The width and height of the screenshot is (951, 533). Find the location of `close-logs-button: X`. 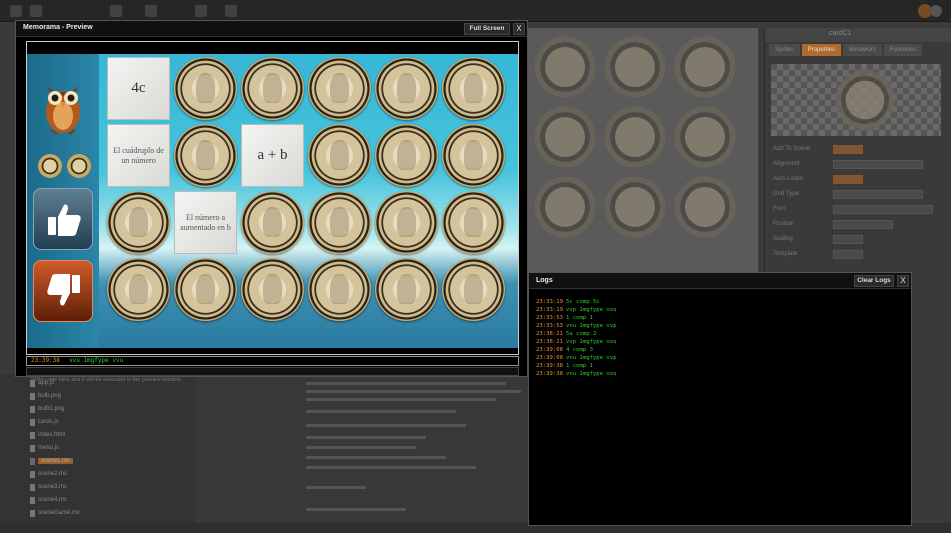

close-logs-button: X is located at coordinates (903, 281).